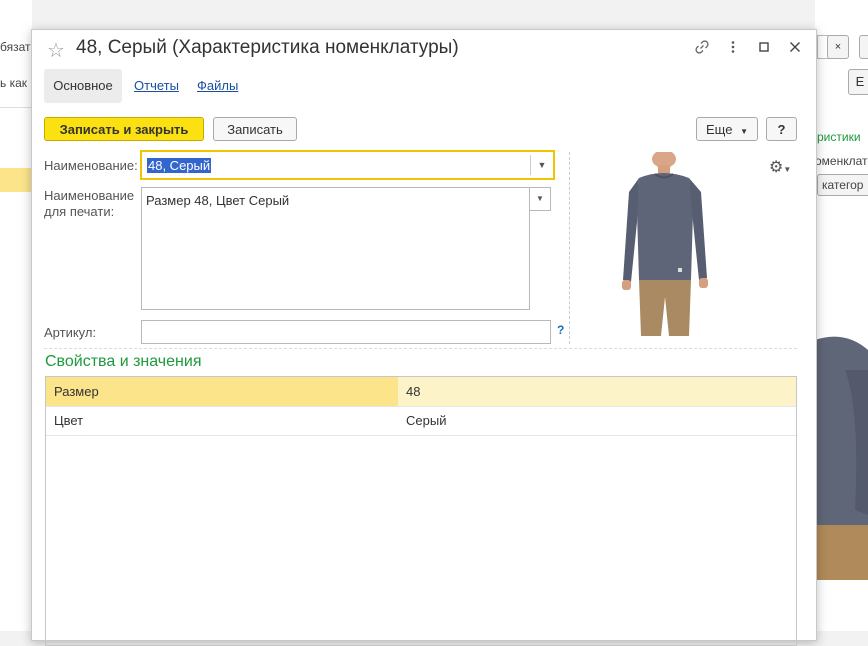 Image resolution: width=868 pixels, height=646 pixels. Describe the element at coordinates (858, 82) in the screenshot. I see `background-button: Е` at that location.